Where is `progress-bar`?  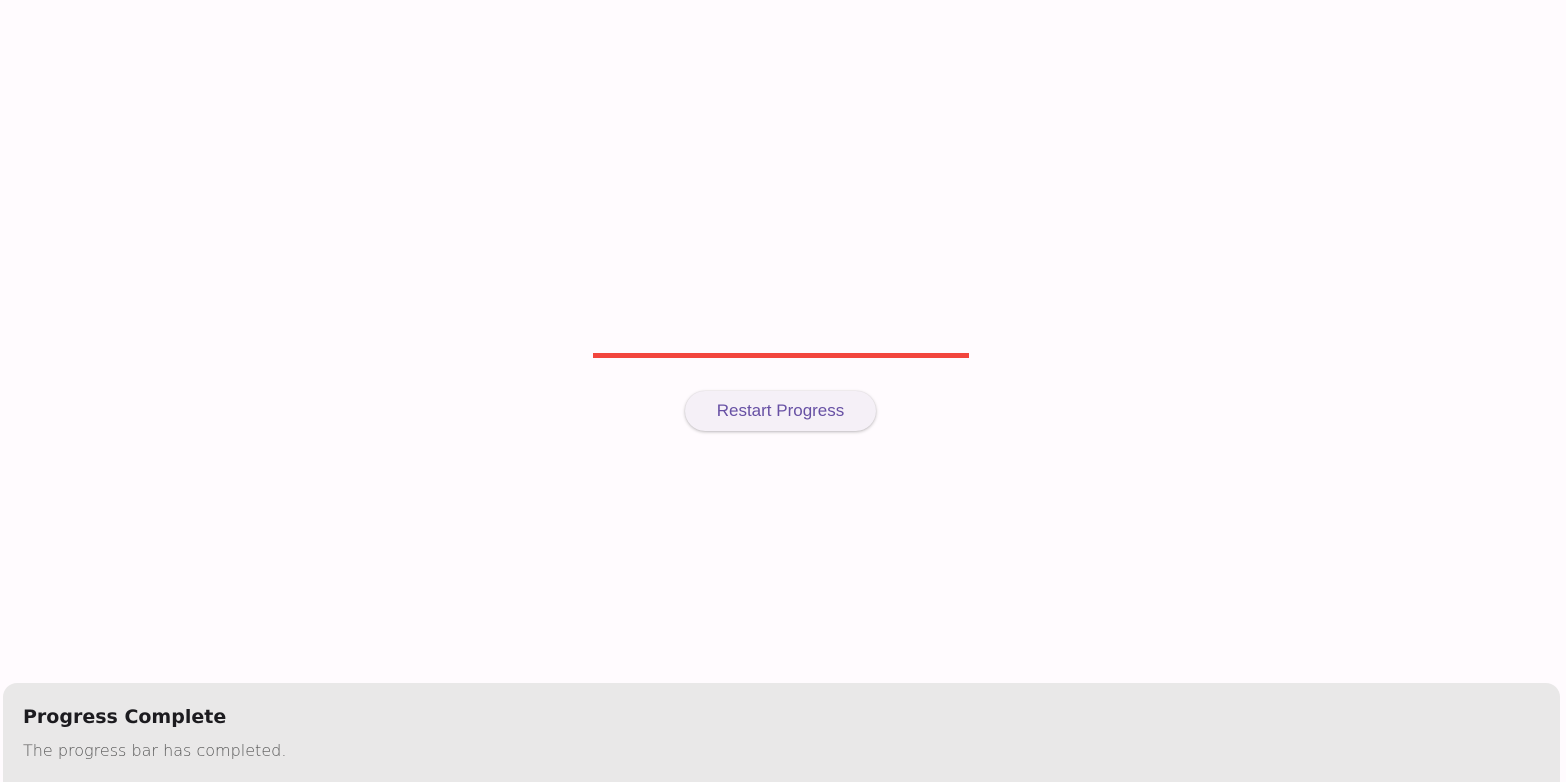 progress-bar is located at coordinates (781, 355).